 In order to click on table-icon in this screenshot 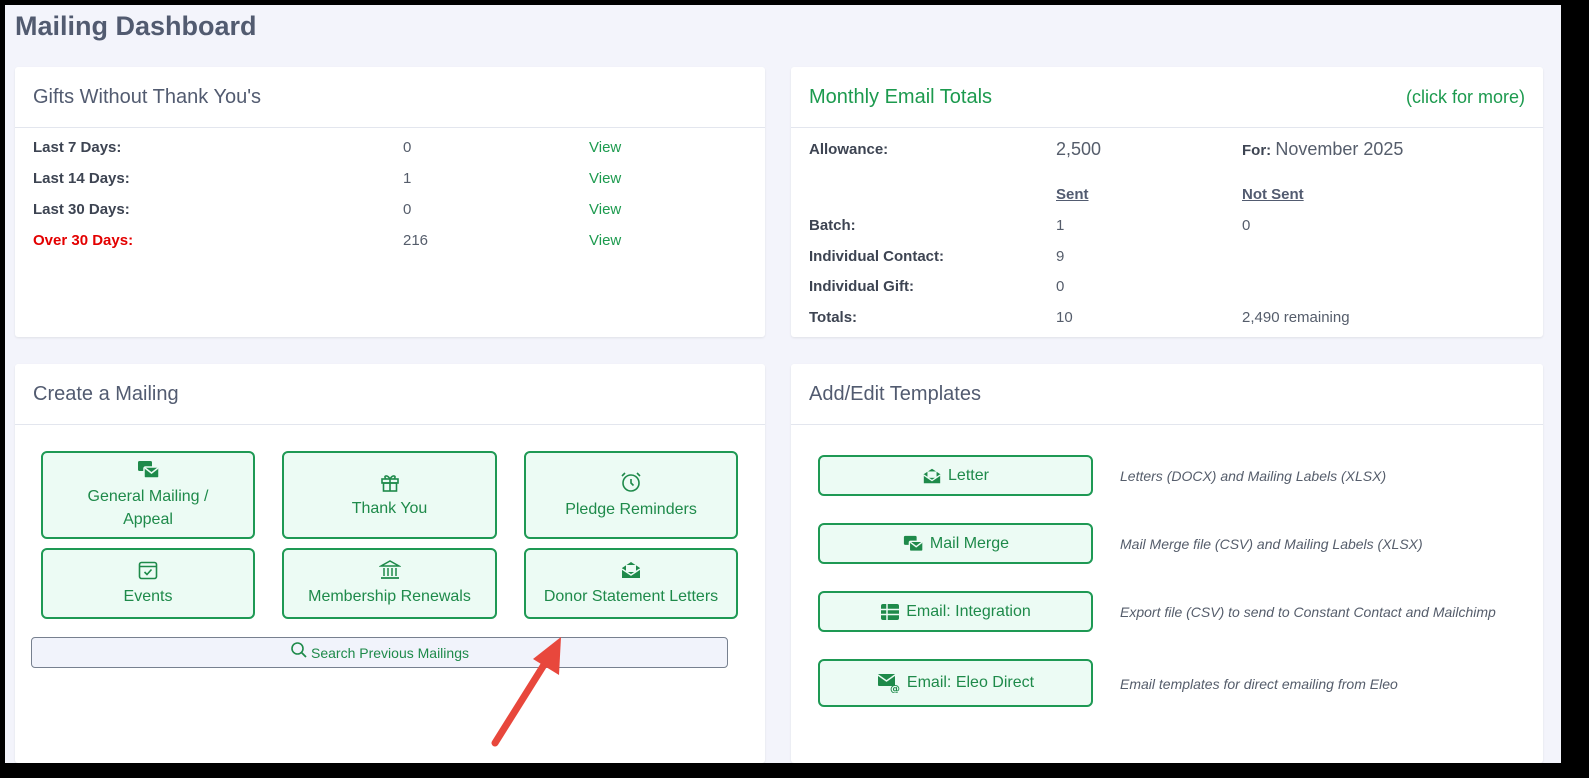, I will do `click(890, 611)`.